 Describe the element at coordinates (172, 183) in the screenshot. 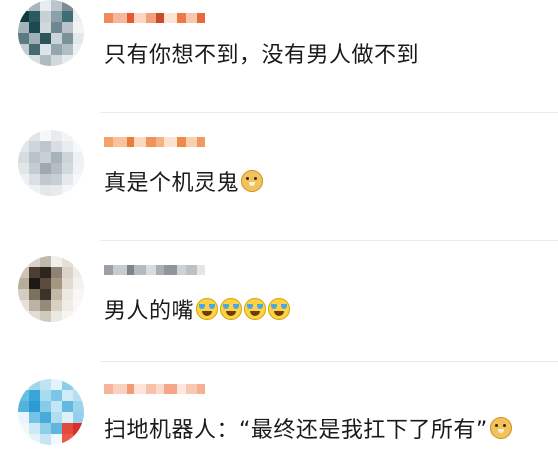

I see `comment-text-content: 真是个机灵鬼` at that location.